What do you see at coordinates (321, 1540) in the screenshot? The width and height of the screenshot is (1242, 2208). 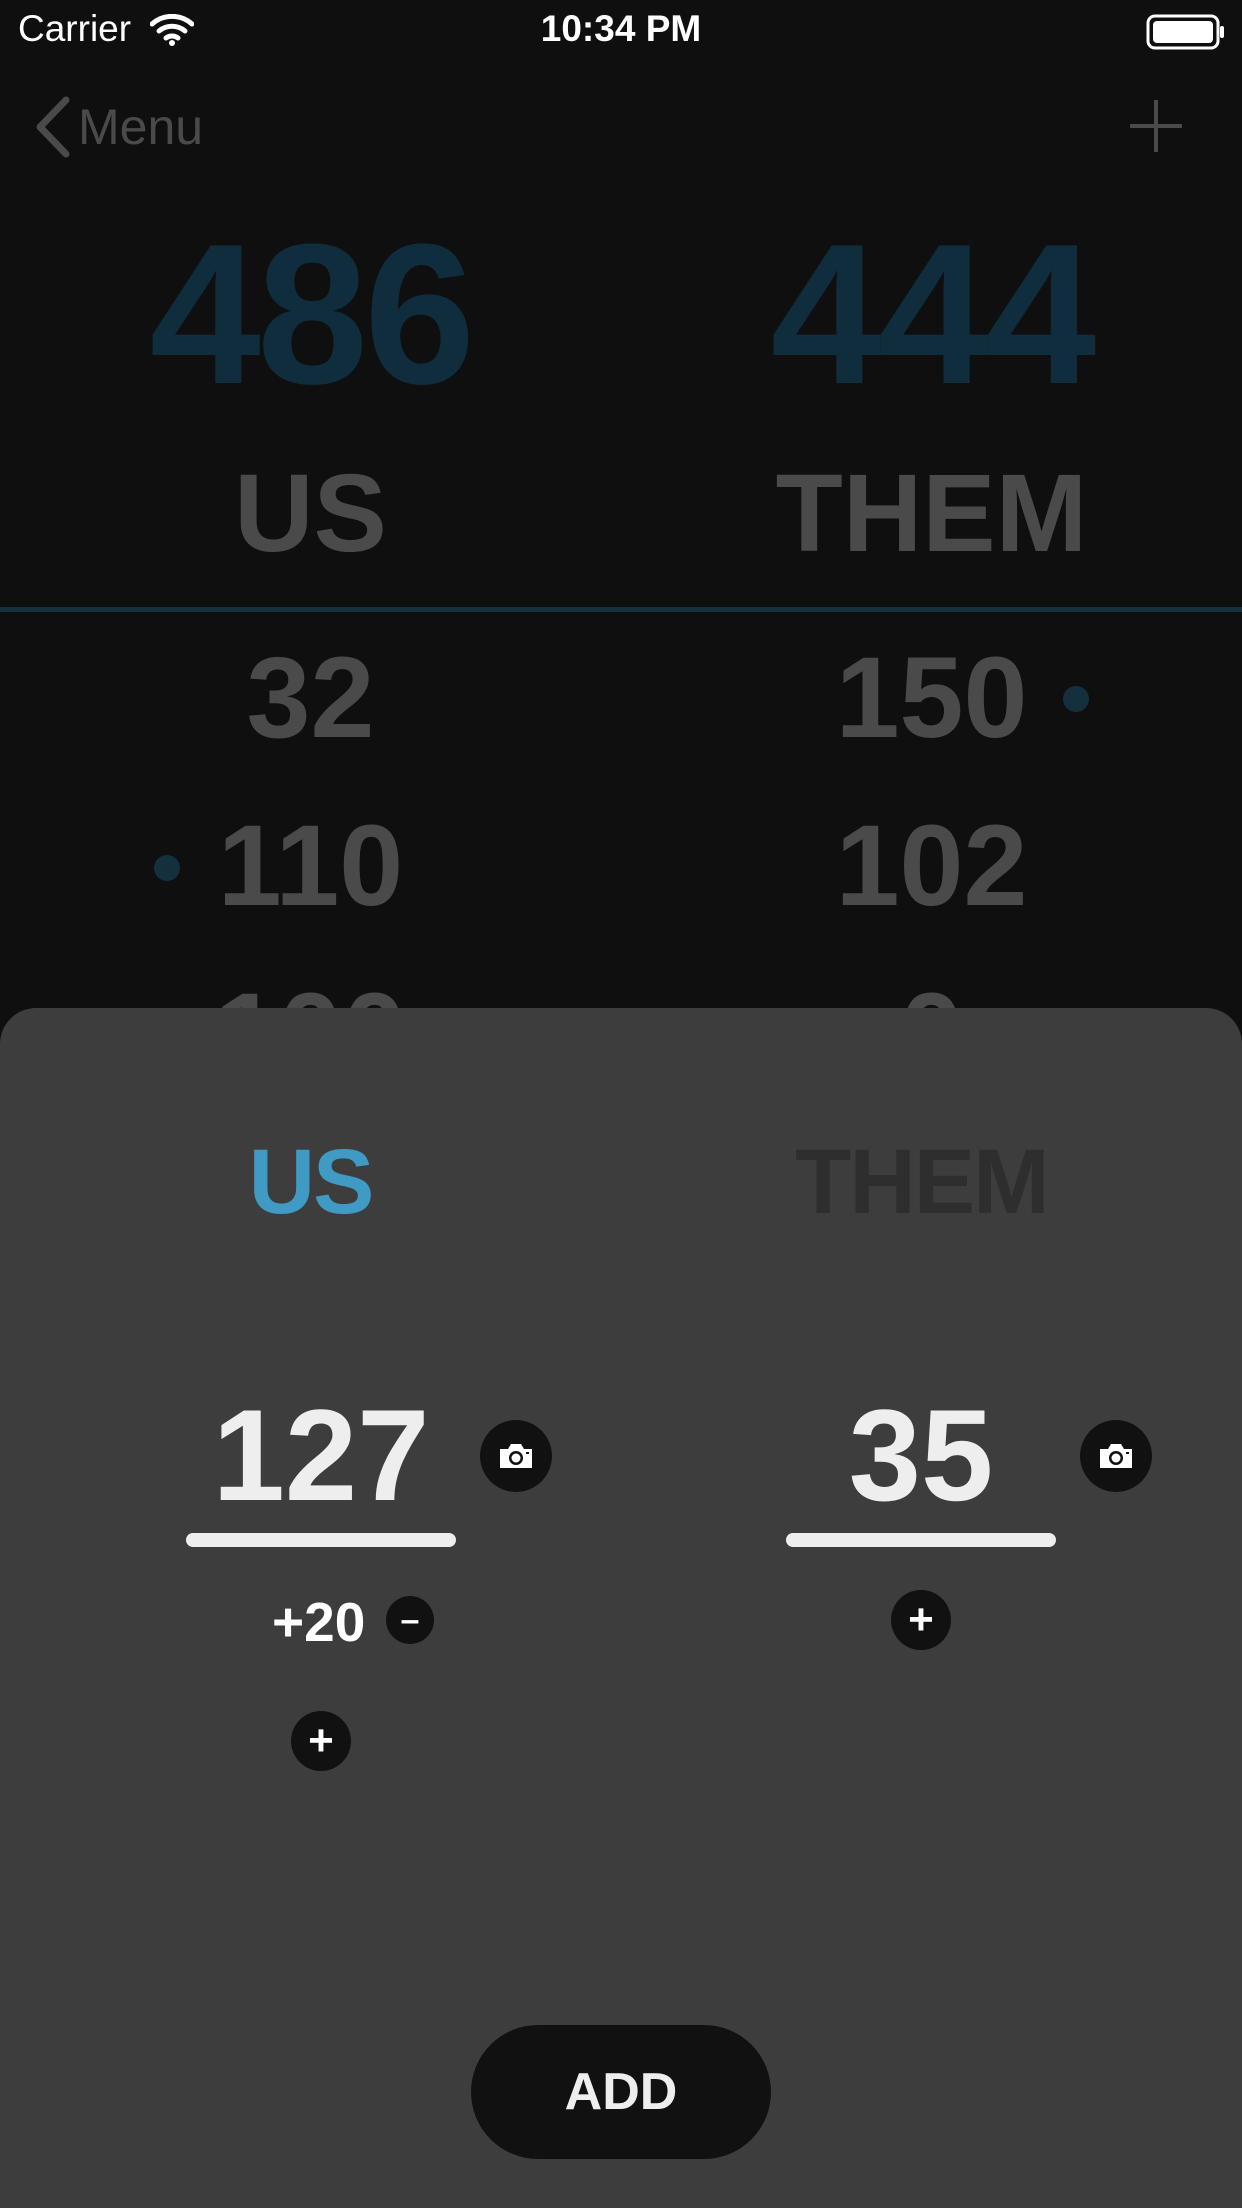 I see `us-score-underline` at bounding box center [321, 1540].